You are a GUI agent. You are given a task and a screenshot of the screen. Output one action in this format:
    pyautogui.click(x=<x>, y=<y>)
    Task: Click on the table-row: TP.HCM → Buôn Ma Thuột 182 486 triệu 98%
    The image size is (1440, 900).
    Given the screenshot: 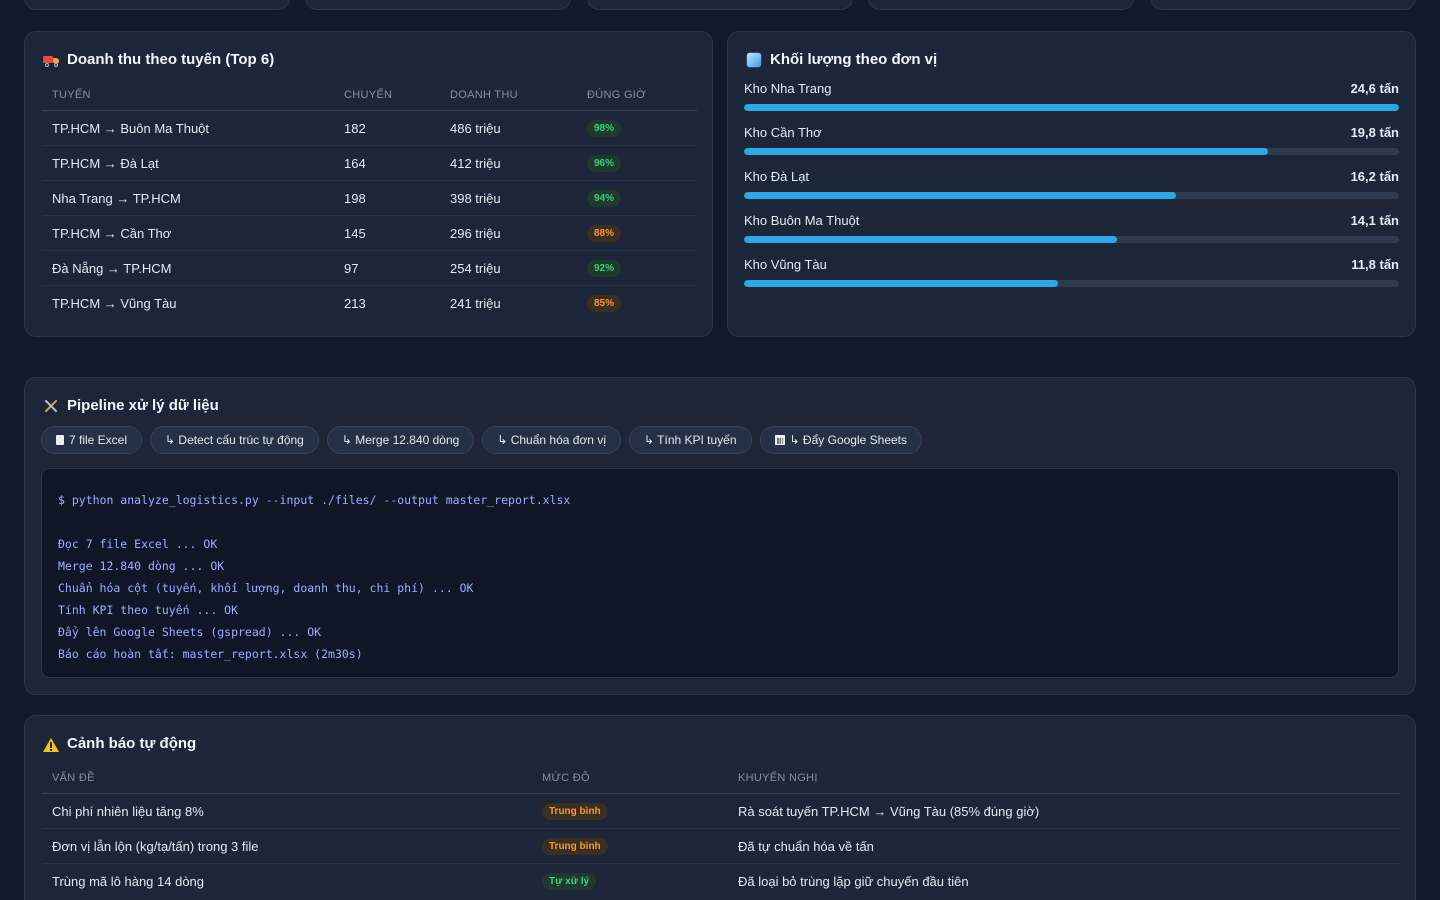 What is the action you would take?
    pyautogui.click(x=369, y=128)
    